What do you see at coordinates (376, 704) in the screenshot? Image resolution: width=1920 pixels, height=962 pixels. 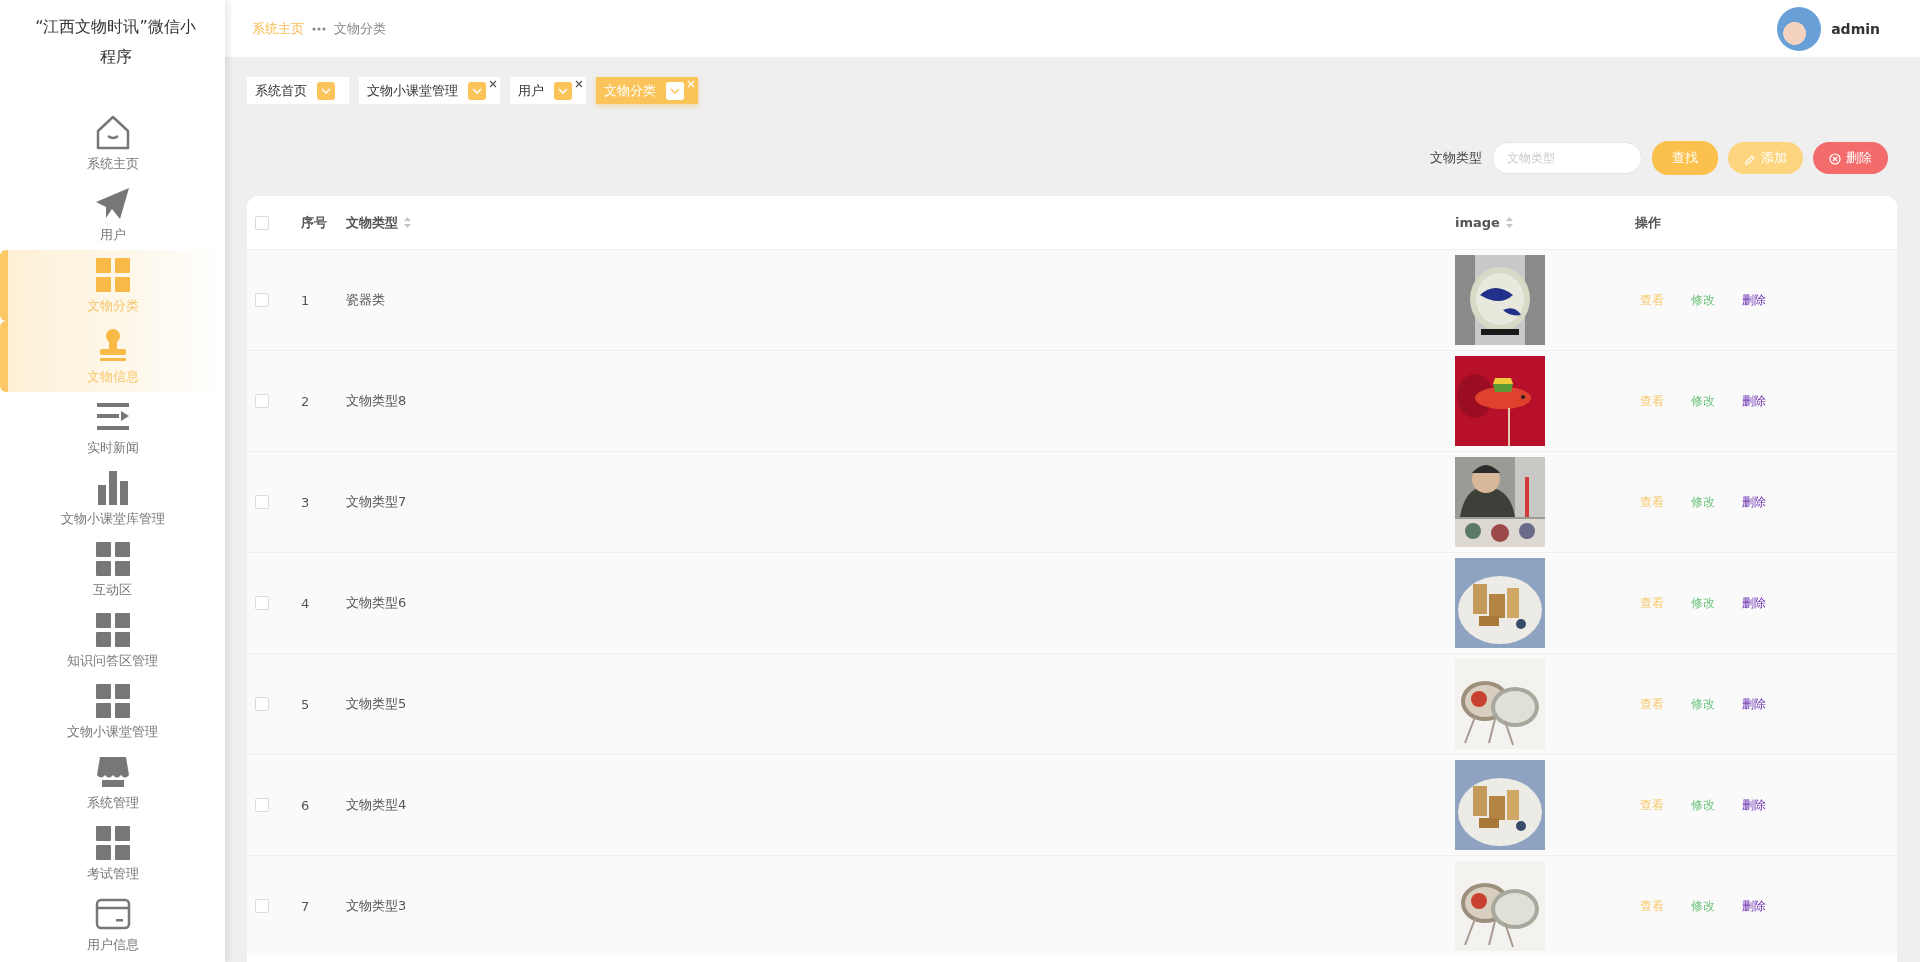 I see `table-cell: 文物类型5` at bounding box center [376, 704].